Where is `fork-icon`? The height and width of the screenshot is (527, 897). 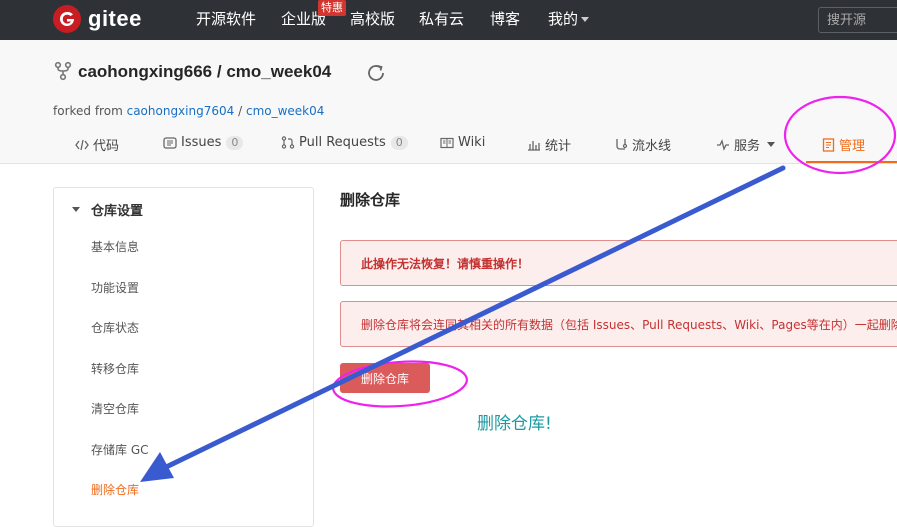
fork-icon is located at coordinates (63, 71).